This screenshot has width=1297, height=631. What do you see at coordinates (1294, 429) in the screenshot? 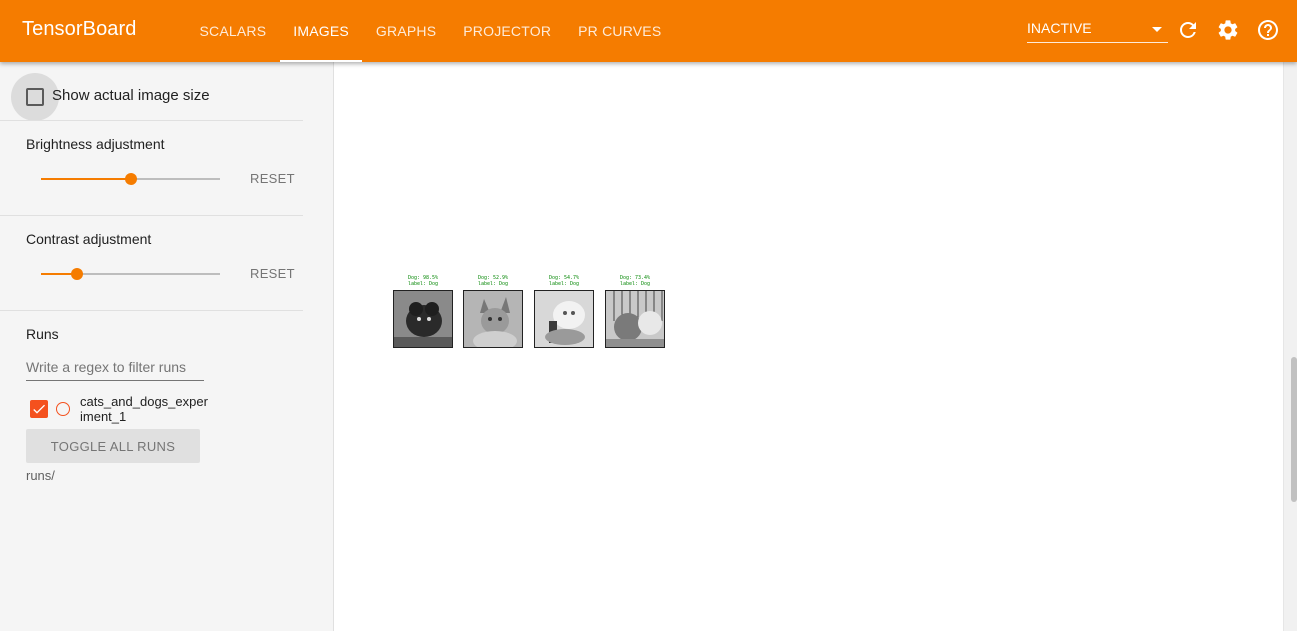
I see `scrollbar-thumb` at bounding box center [1294, 429].